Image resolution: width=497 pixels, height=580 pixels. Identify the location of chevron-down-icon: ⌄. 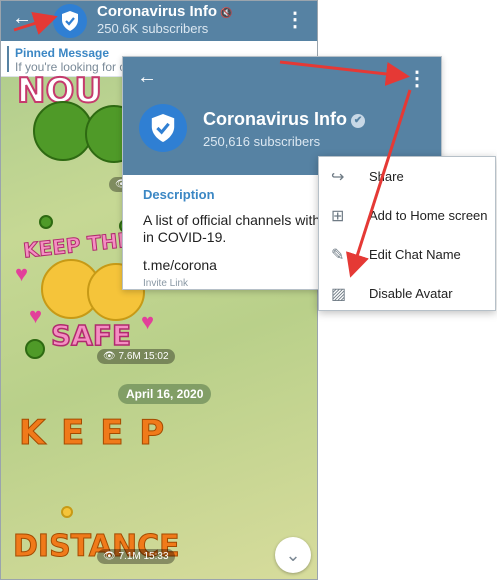
(293, 554).